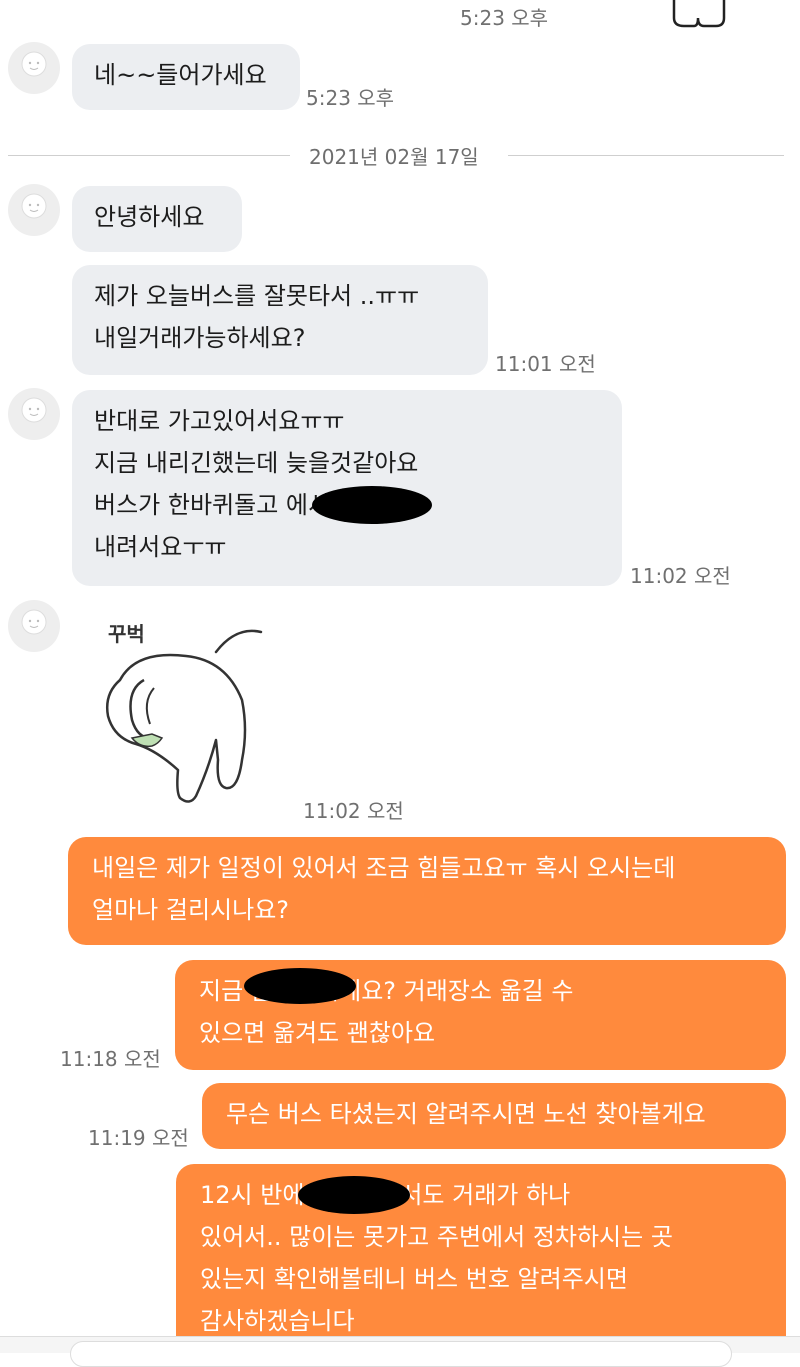 The width and height of the screenshot is (800, 1367). What do you see at coordinates (186, 77) in the screenshot?
I see `incoming-message: 네~~들어가세요` at bounding box center [186, 77].